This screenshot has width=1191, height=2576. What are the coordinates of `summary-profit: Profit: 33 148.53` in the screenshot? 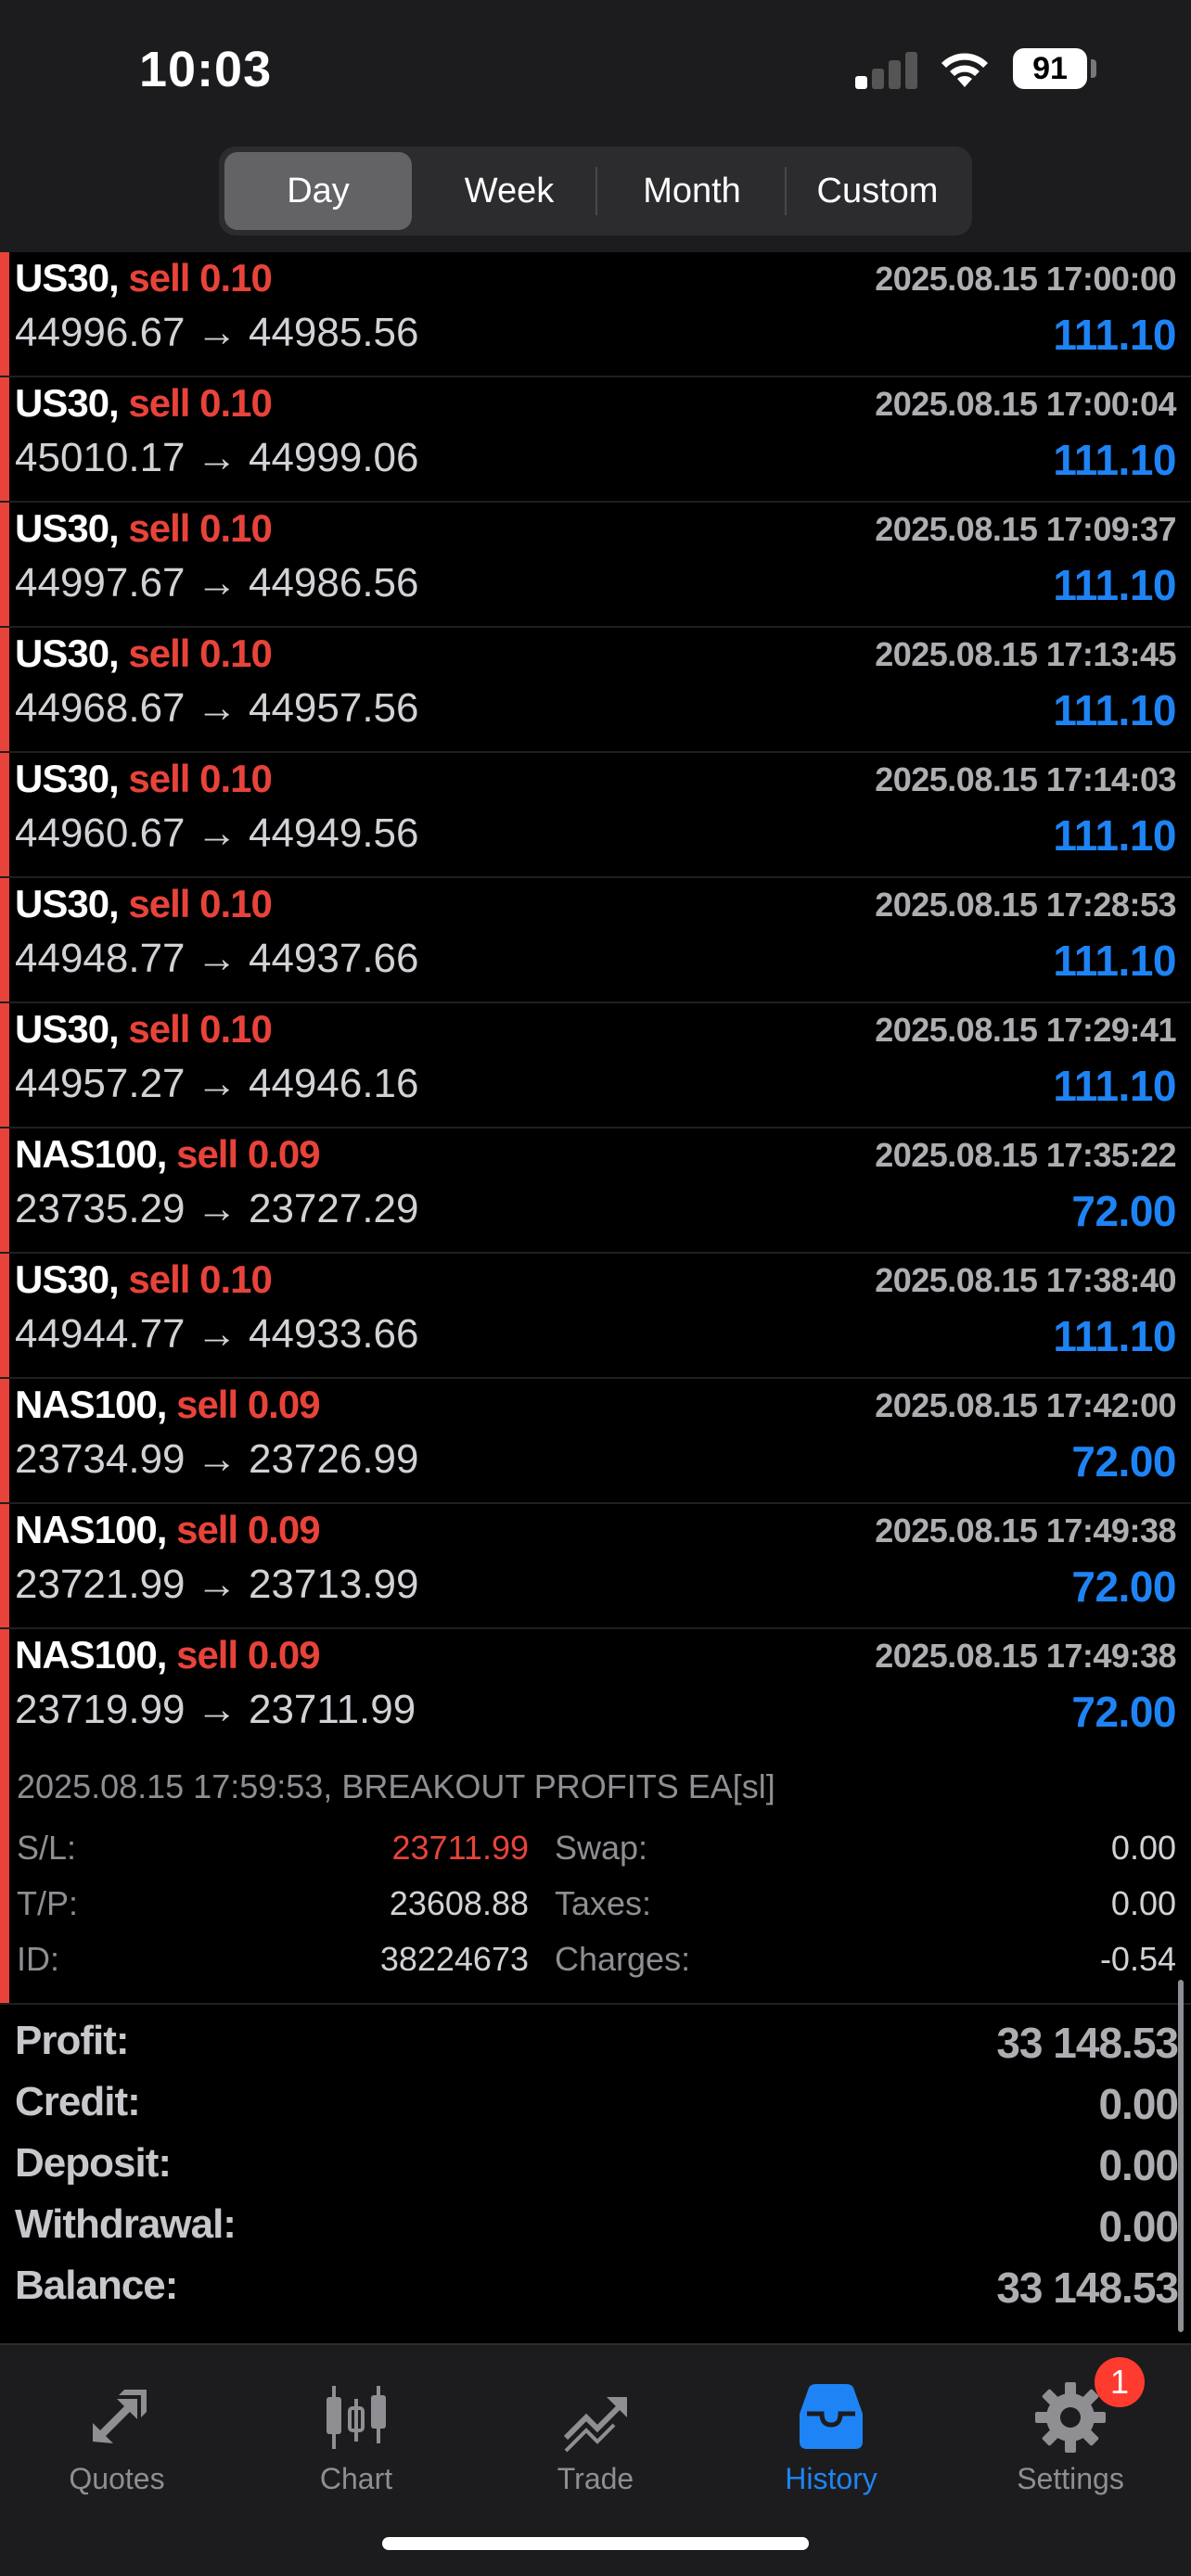 It's located at (595, 2043).